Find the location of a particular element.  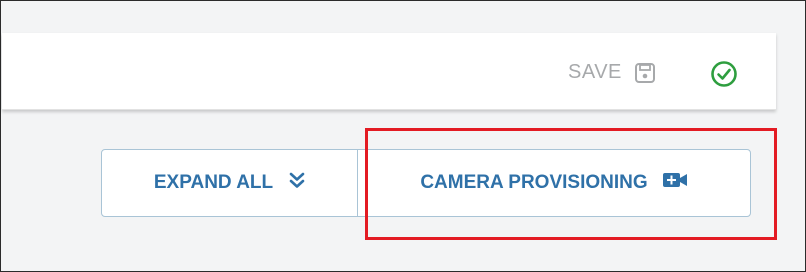

expand-all-button: EXPAND ALL is located at coordinates (229, 183).